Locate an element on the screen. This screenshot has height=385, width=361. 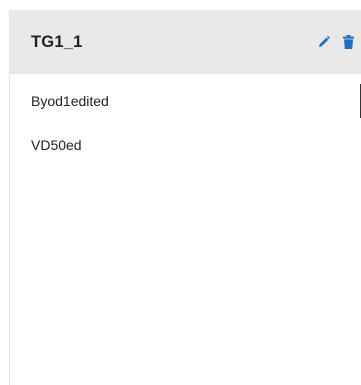
list-item: Byod1edited is located at coordinates (185, 101).